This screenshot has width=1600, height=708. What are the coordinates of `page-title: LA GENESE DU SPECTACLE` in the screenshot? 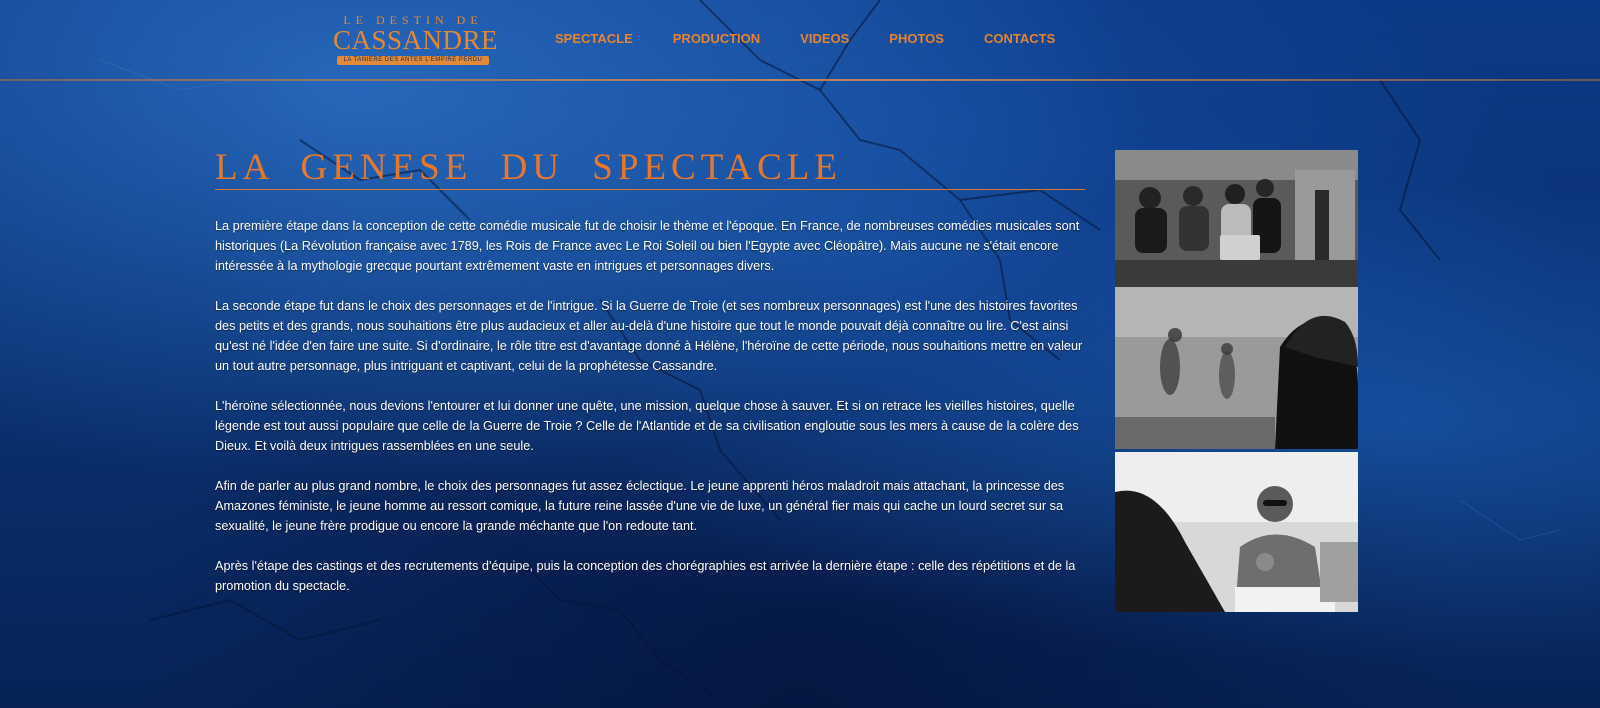 It's located at (528, 167).